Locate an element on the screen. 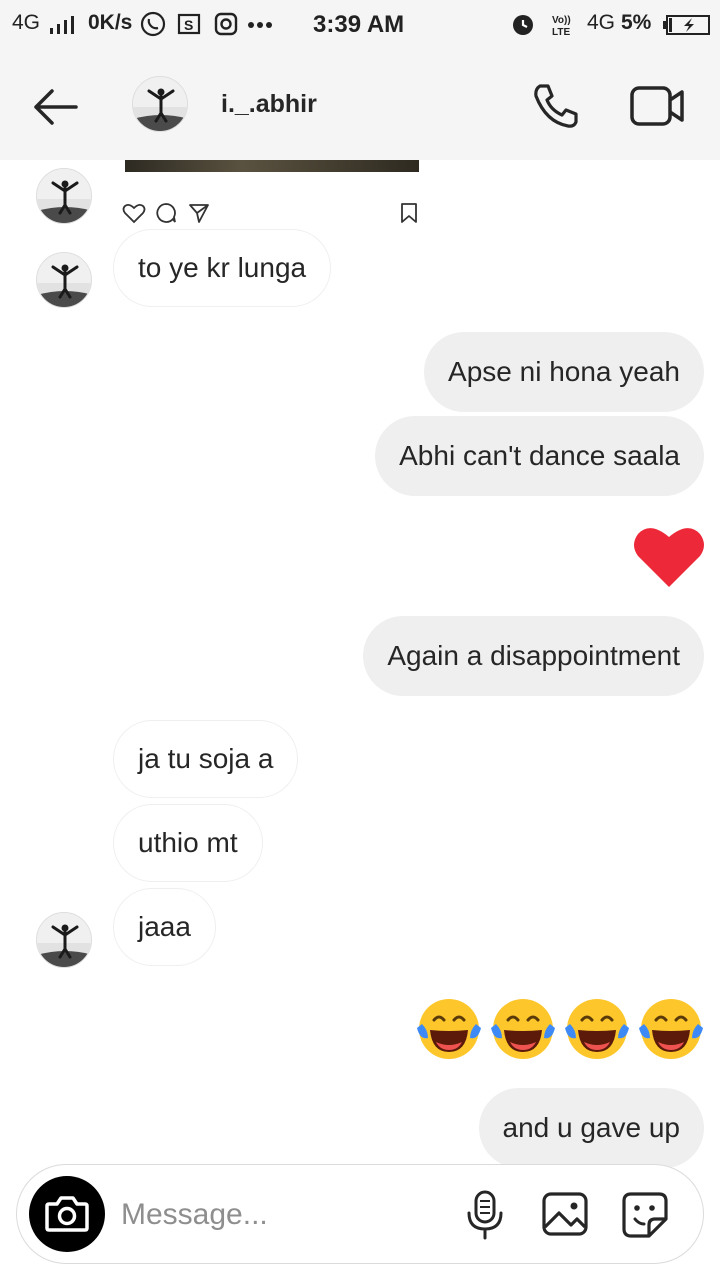  message-bubble-outgoing: Abhi can't dance saala is located at coordinates (539, 456).